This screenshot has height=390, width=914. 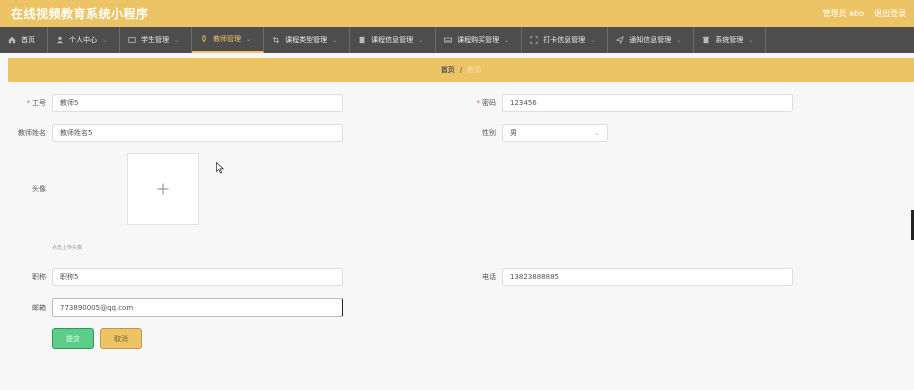 I want to click on password-label: * 密码, so click(x=486, y=103).